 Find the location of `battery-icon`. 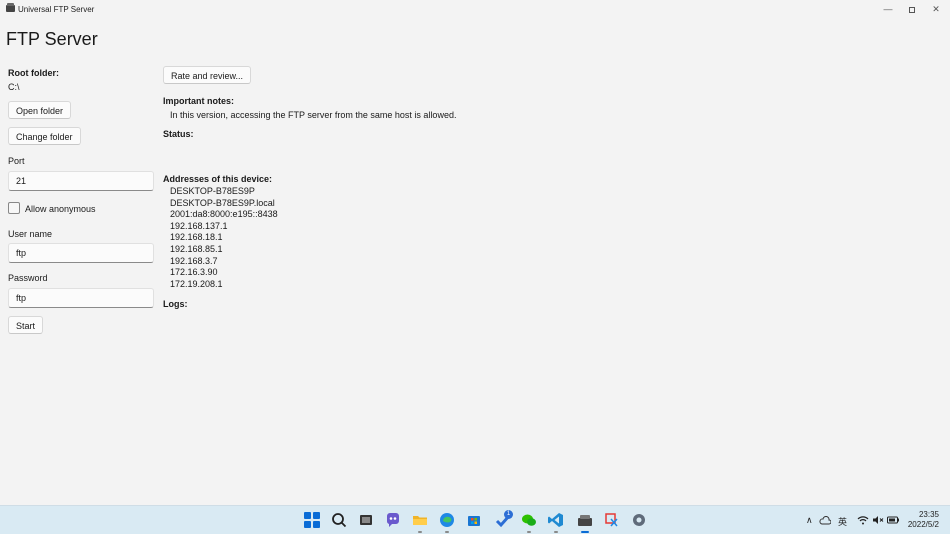

battery-icon is located at coordinates (893, 520).